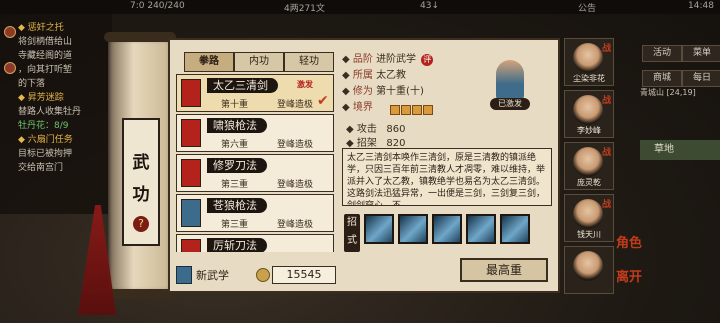 The width and height of the screenshot is (720, 323). I want to click on skill-item: 啸狼枪法 第六重 登峰造极, so click(255, 133).